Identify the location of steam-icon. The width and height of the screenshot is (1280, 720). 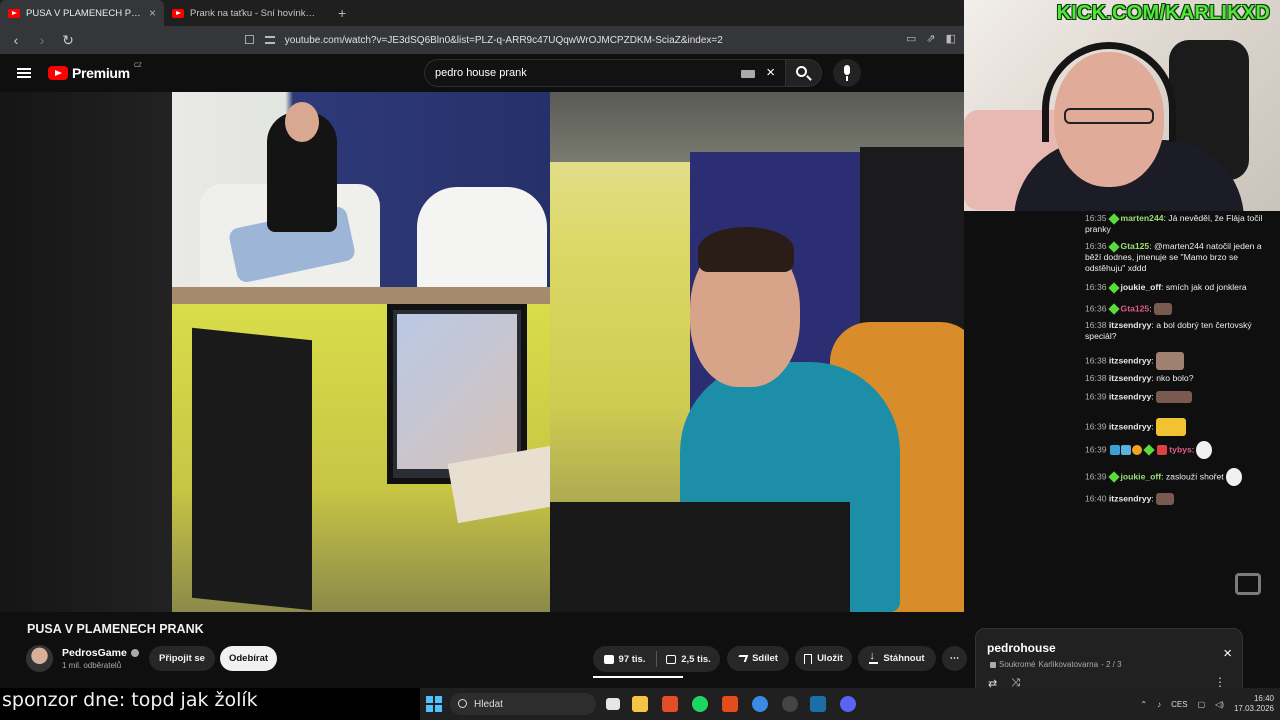
(818, 704).